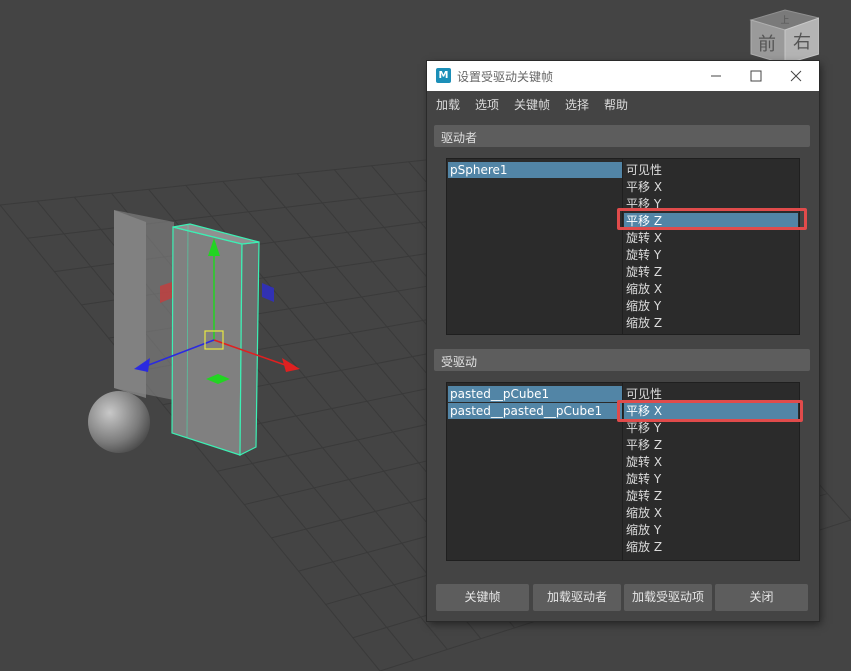  Describe the element at coordinates (448, 104) in the screenshot. I see `menu-load: 加载` at that location.